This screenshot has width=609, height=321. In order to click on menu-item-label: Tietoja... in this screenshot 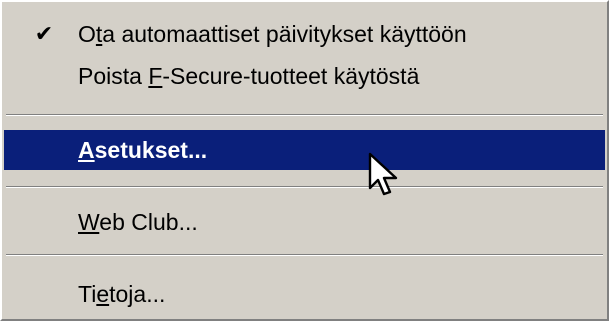, I will do `click(122, 294)`.